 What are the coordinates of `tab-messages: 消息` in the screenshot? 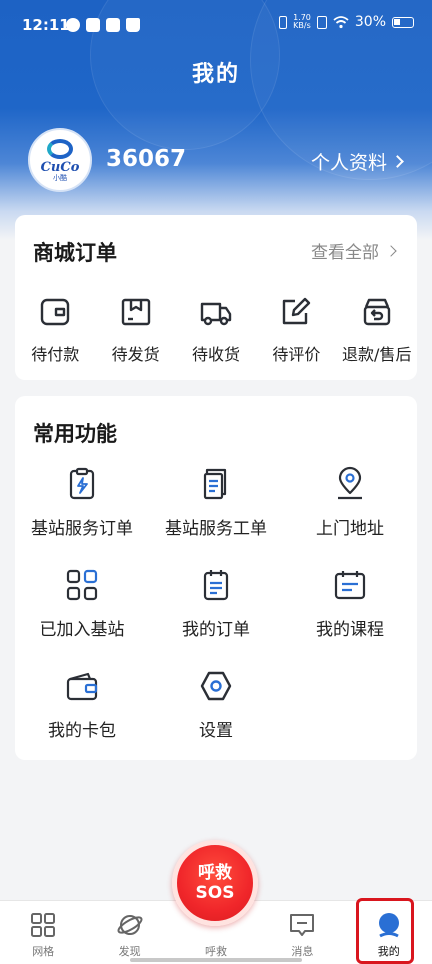 It's located at (302, 932).